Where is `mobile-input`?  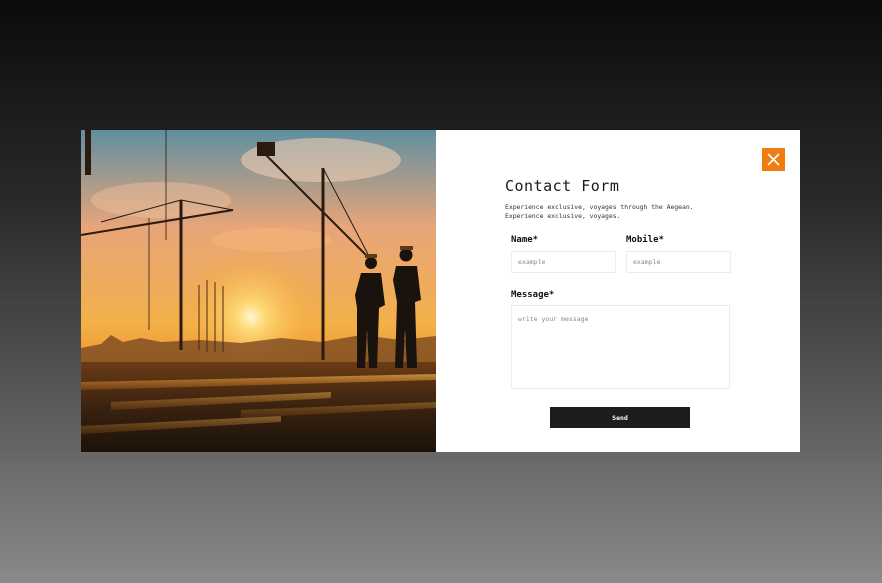
mobile-input is located at coordinates (678, 262).